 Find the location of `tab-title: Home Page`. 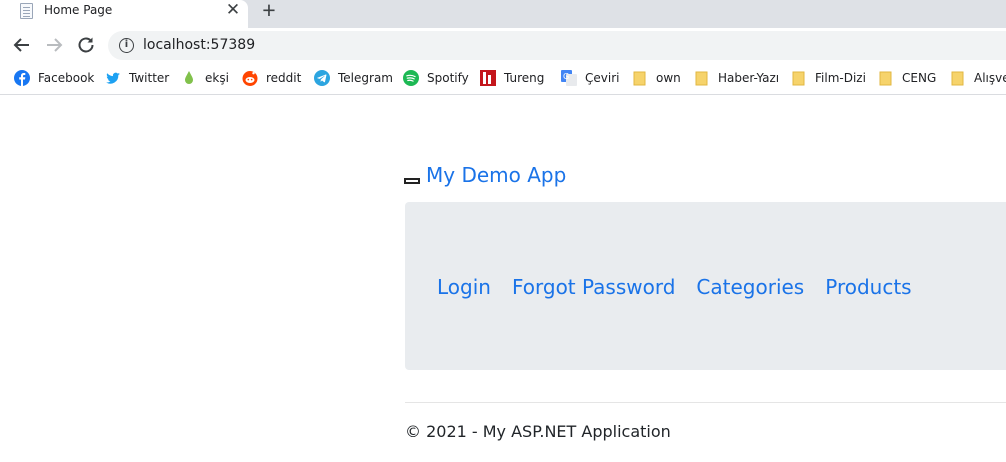

tab-title: Home Page is located at coordinates (78, 10).